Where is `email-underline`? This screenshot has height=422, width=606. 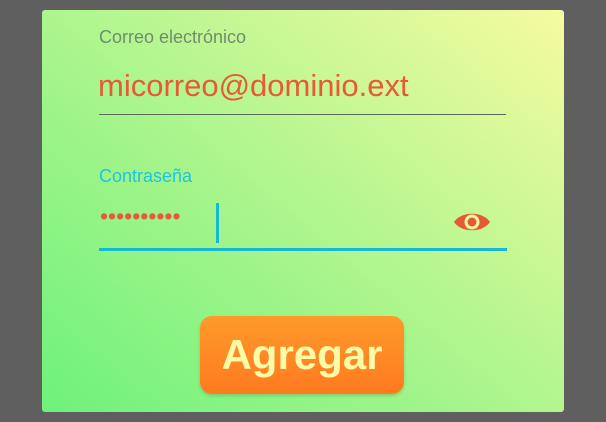
email-underline is located at coordinates (302, 114).